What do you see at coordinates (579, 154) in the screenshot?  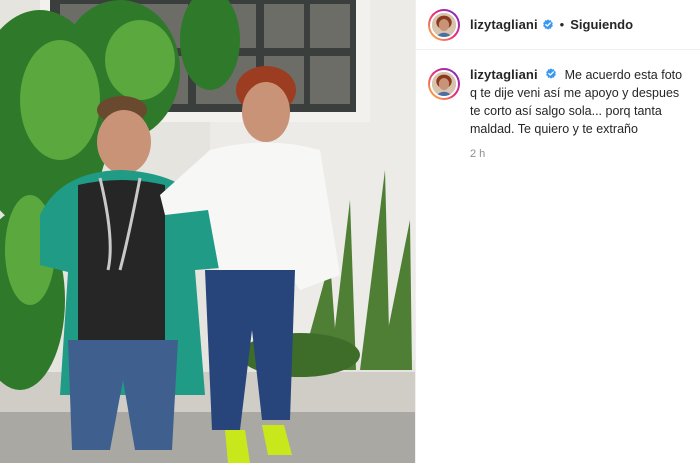 I see `post-timestamp: 2 h` at bounding box center [579, 154].